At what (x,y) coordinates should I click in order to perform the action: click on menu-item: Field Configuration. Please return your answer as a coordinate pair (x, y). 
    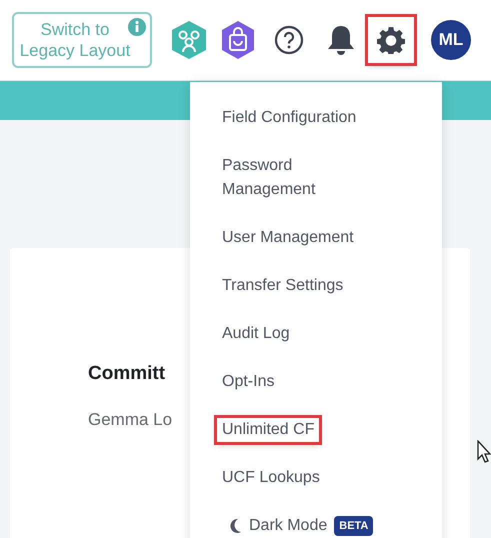
    Looking at the image, I should click on (289, 118).